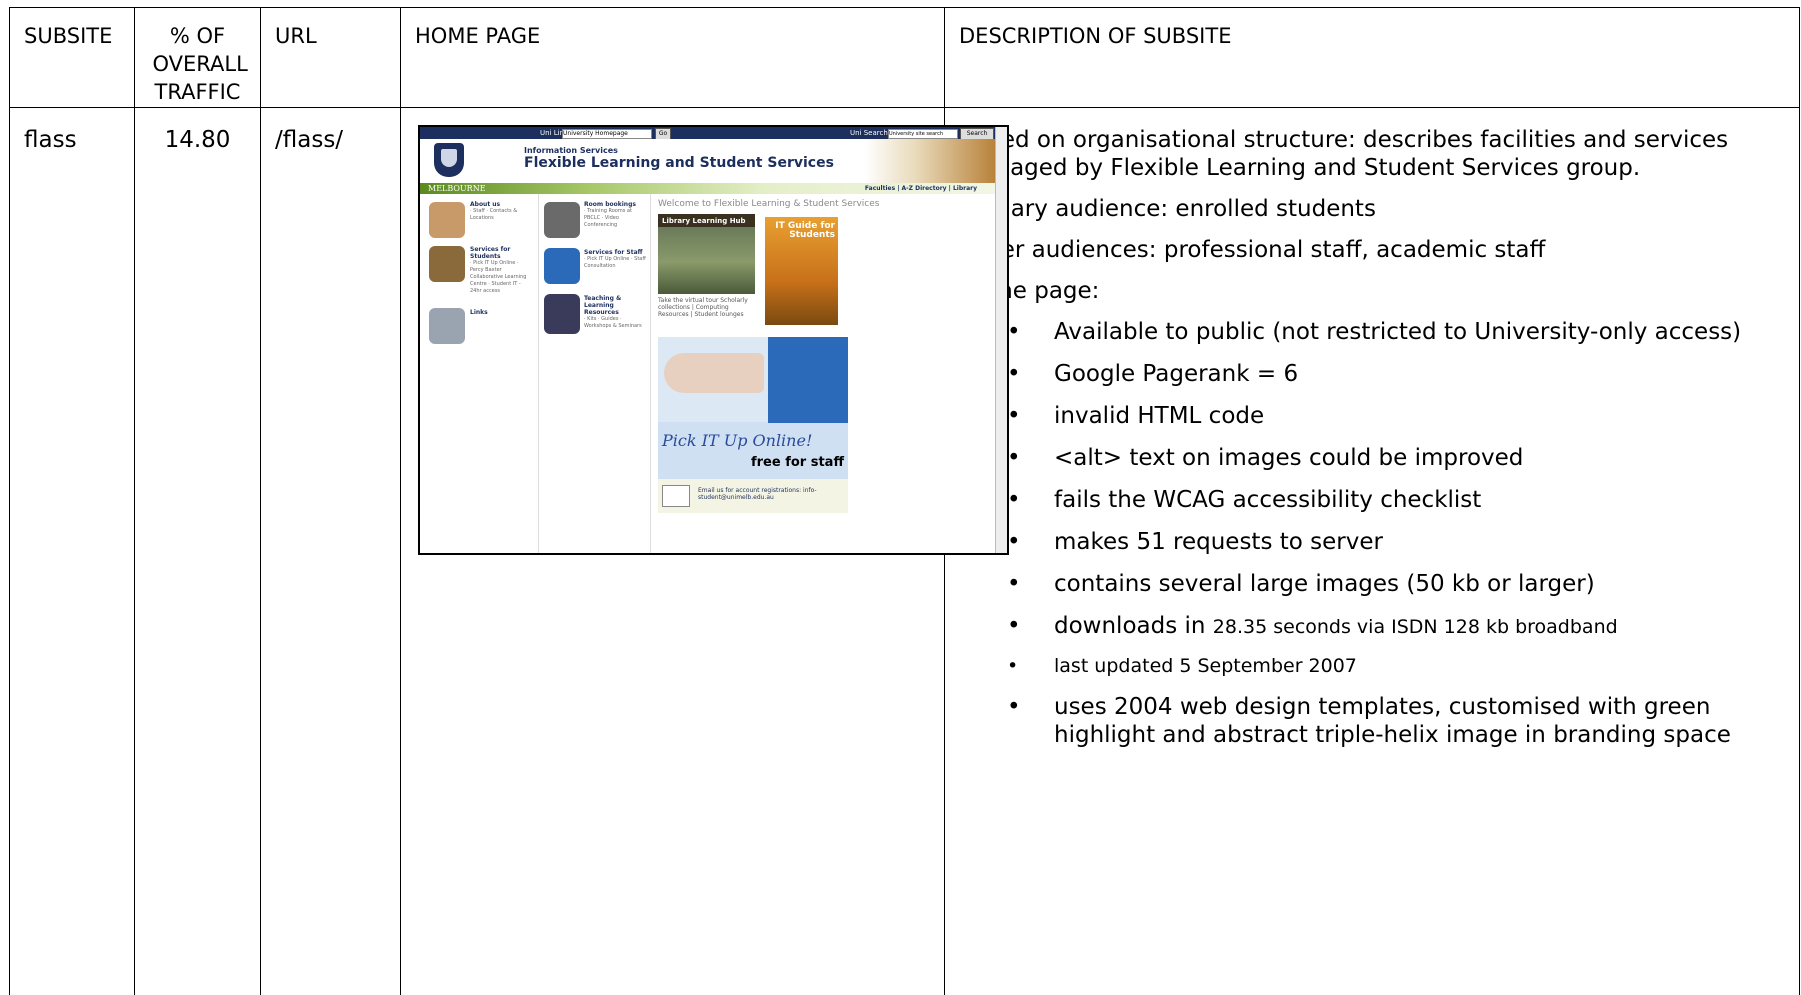 The width and height of the screenshot is (1801, 995). I want to click on services-staff-heading: Services for Staff, so click(615, 252).